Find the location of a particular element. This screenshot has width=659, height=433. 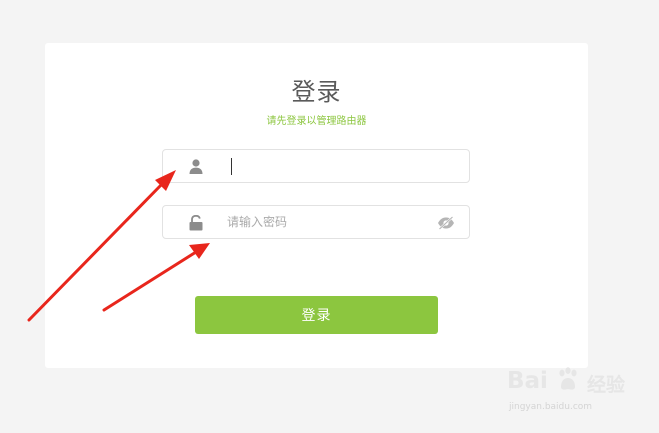

password-input is located at coordinates (327, 222).